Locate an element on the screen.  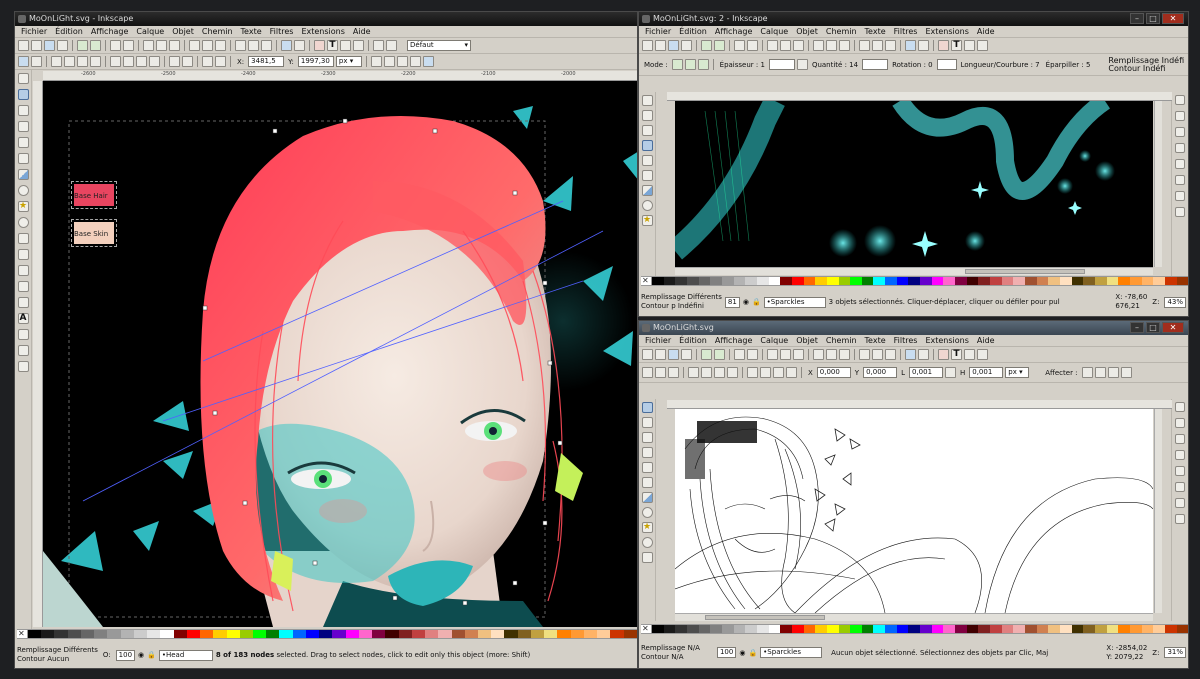
menu-texte: Texte is located at coordinates (875, 31).